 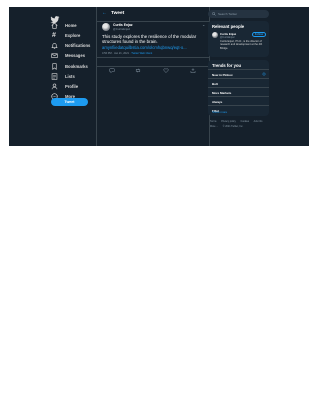 I want to click on tweet-source: Twitter Web Client, so click(x=141, y=53).